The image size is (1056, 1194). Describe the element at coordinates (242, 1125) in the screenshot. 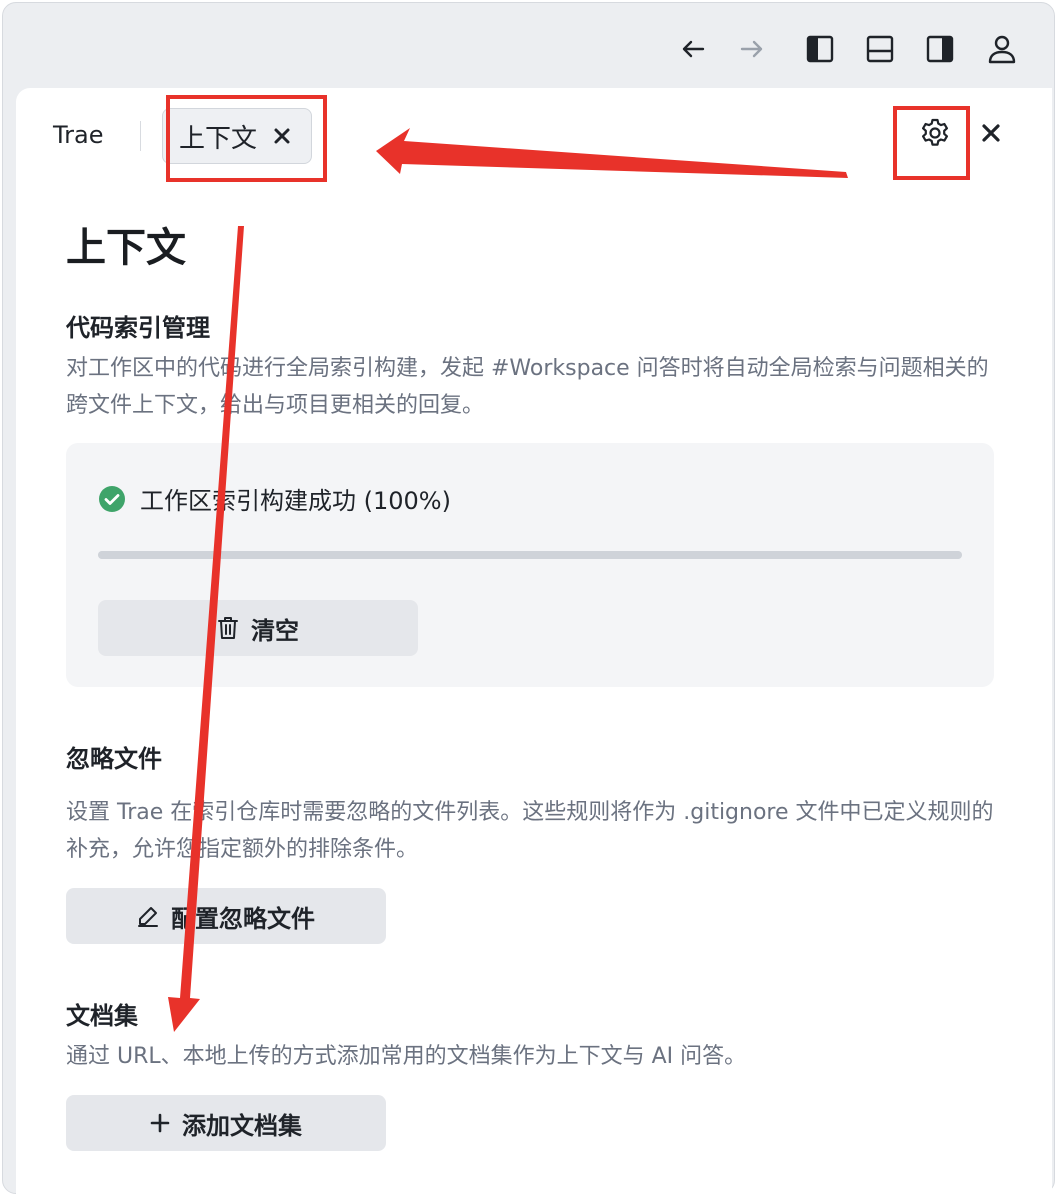

I see `add-docs-label: 添加文档集` at that location.